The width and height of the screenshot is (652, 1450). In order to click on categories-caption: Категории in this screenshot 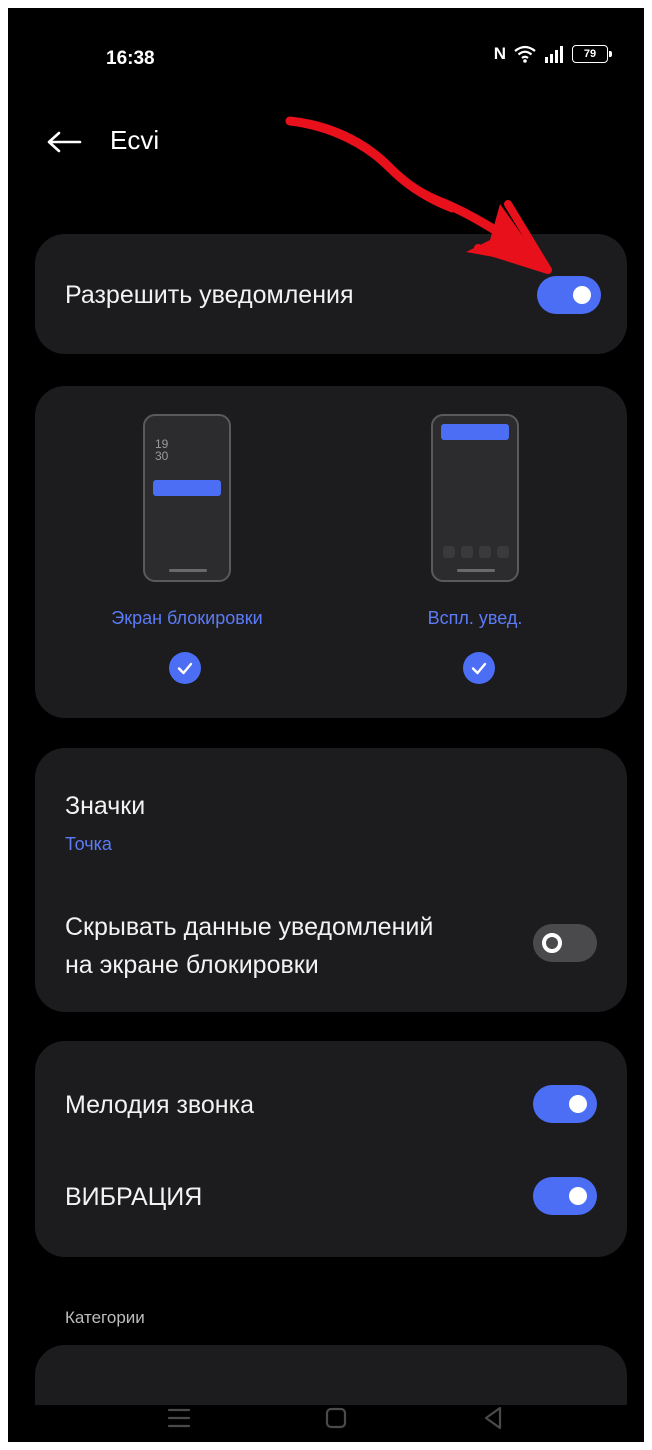, I will do `click(105, 1317)`.